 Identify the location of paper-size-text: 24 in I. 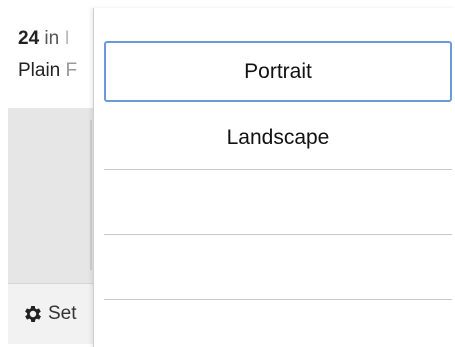
(44, 39).